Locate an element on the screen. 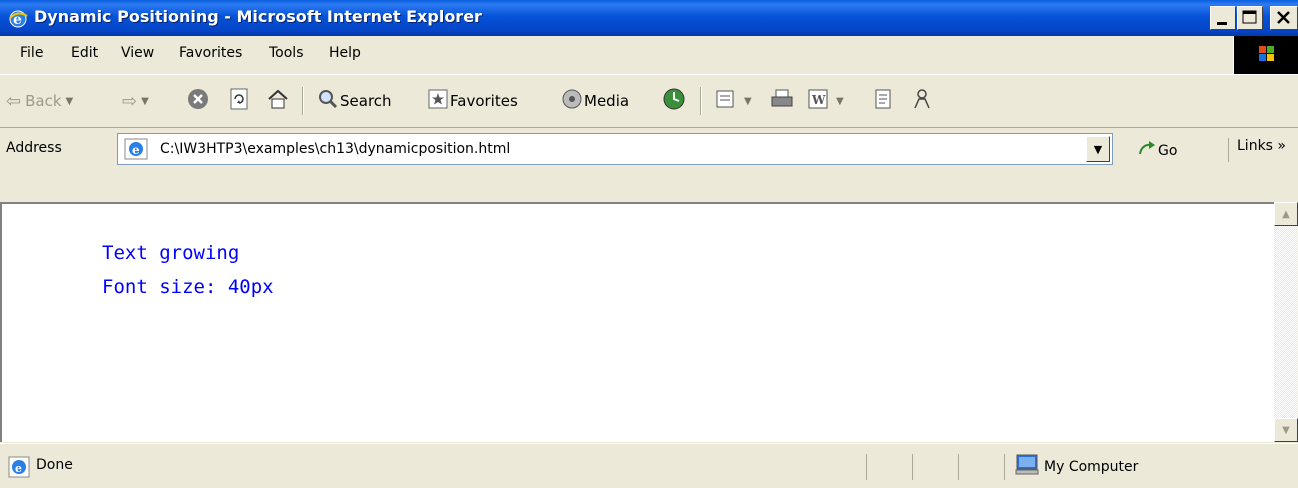  back-button: ⇦ Back ▼ is located at coordinates (39, 101).